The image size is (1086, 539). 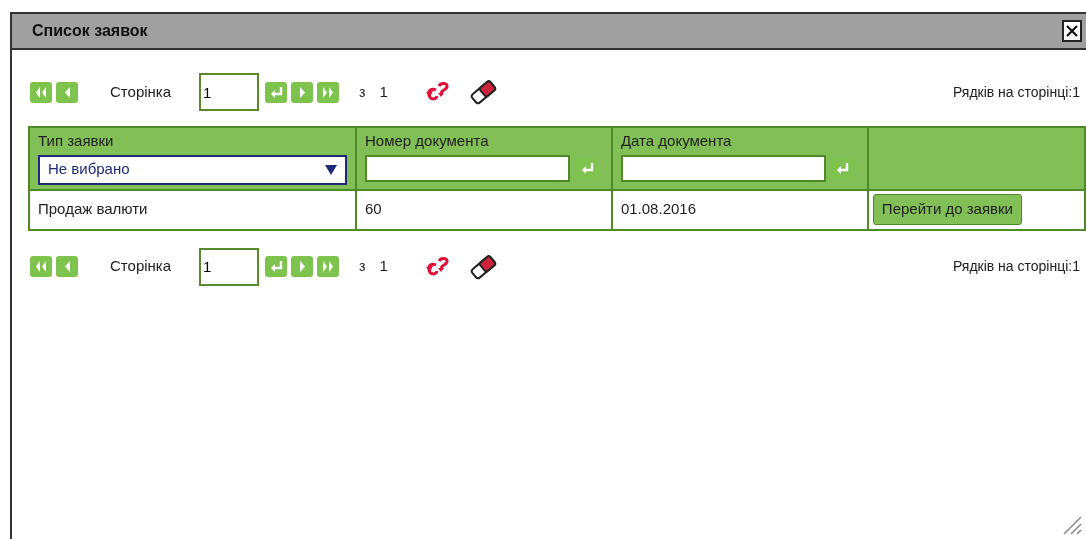 I want to click on close-button, so click(x=1072, y=31).